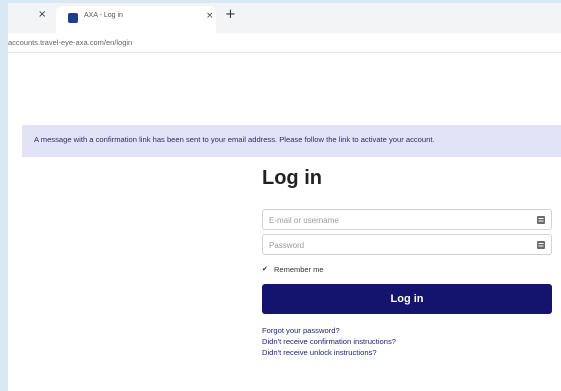  I want to click on browser-tab-active: AXA - Log in ×, so click(136, 19).